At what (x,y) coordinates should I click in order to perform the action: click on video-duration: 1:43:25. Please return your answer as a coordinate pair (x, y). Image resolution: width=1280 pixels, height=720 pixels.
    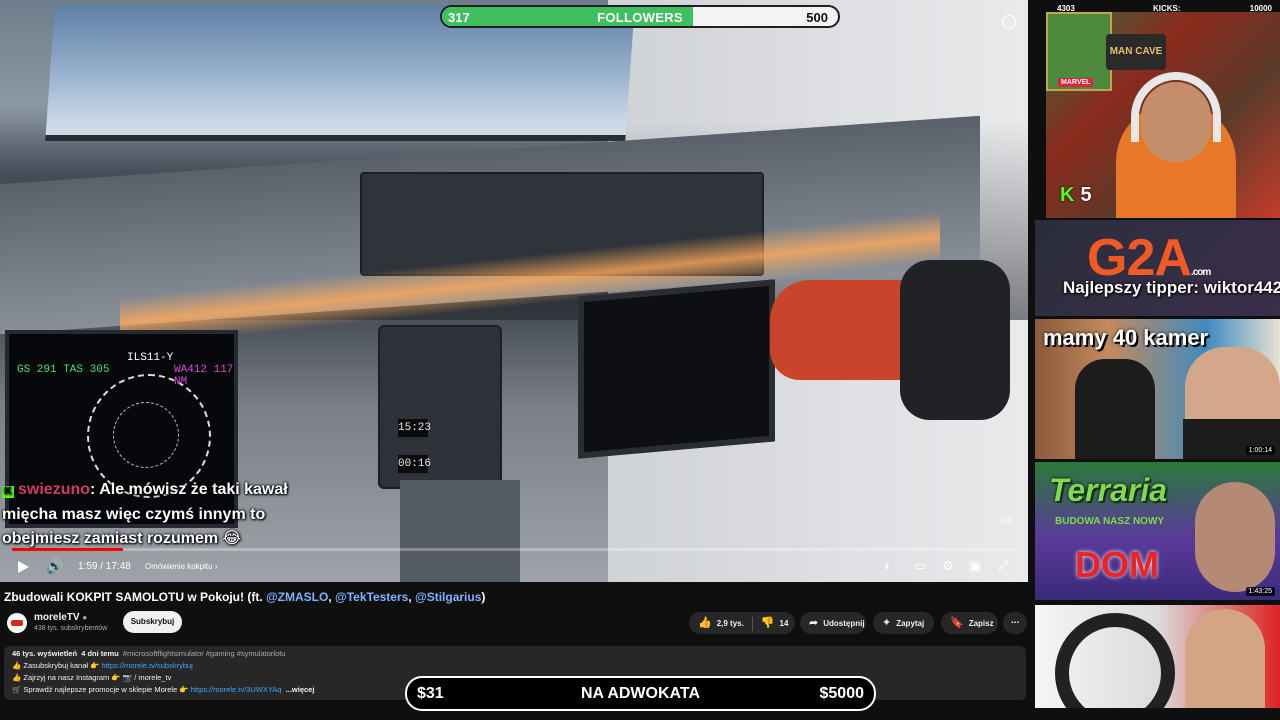
    Looking at the image, I should click on (1260, 591).